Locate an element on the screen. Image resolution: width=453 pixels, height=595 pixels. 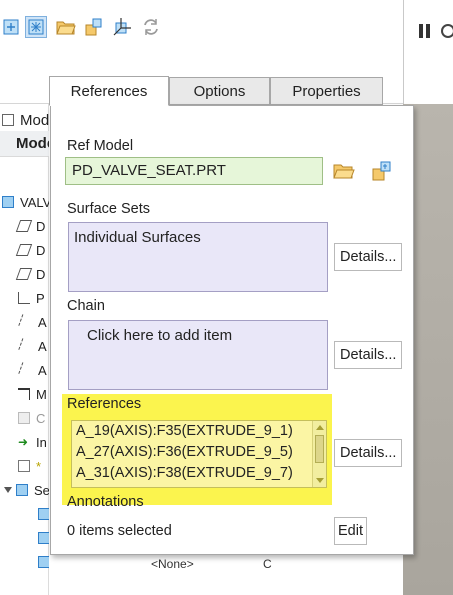
reference-item: A_27(AXIS):F36(EXTRUDE_9_5) is located at coordinates (199, 452).